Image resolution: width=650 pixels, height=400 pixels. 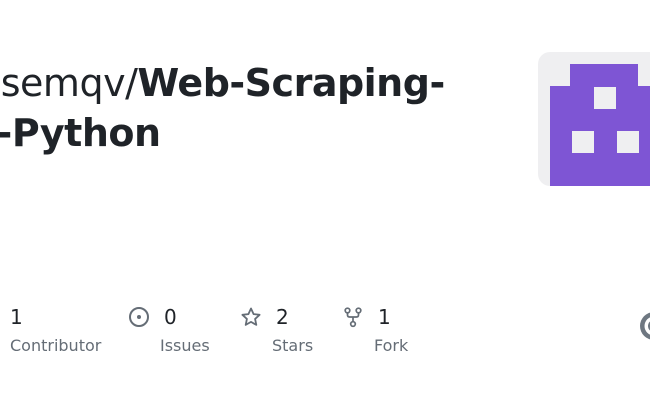 I want to click on identicon-icon, so click(x=600, y=125).